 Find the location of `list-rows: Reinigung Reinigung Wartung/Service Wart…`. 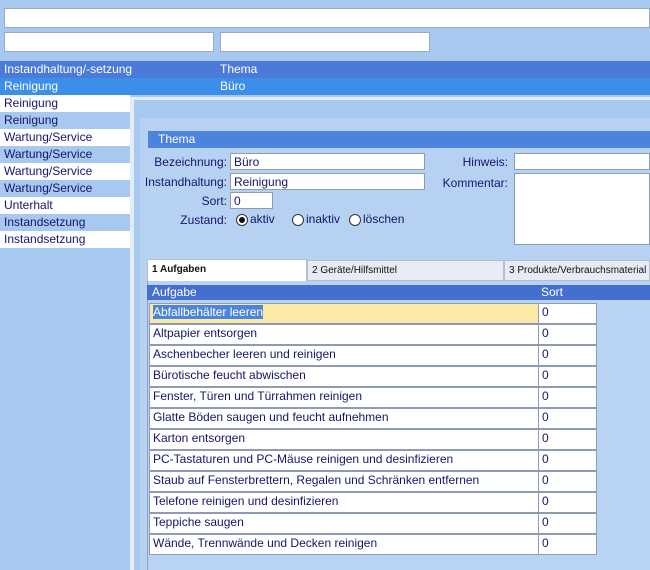

list-rows: Reinigung Reinigung Wartung/Service Wart… is located at coordinates (65, 171).